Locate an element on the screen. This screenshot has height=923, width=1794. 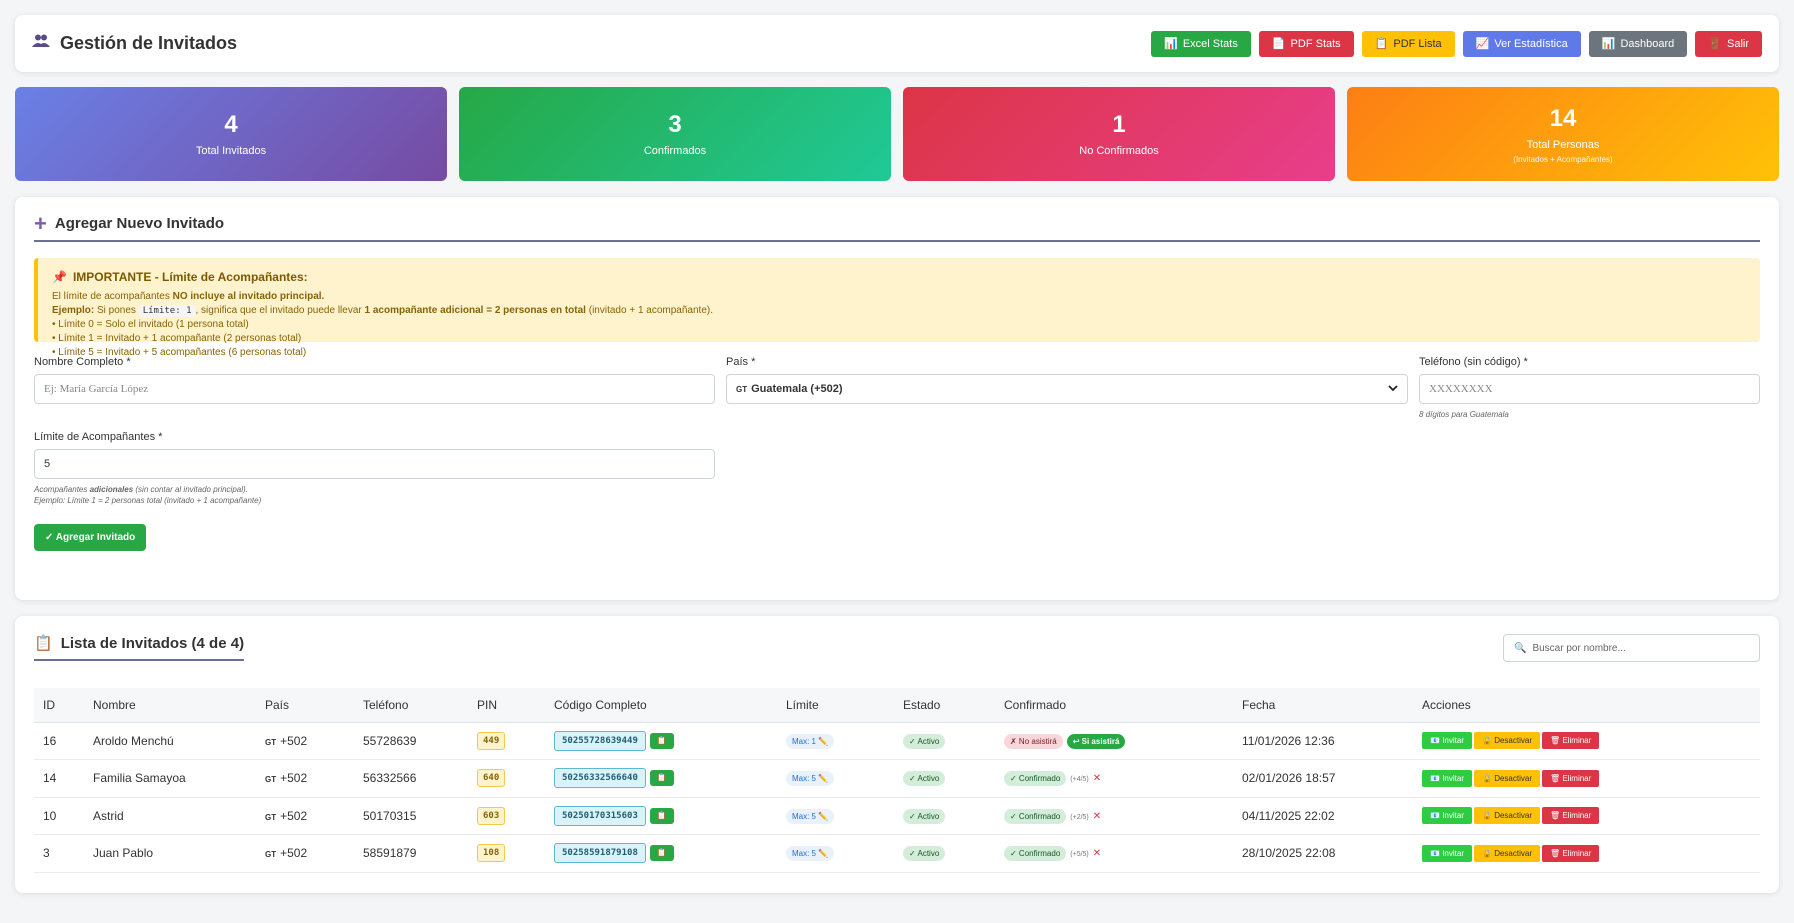
door-icon: 🚪 is located at coordinates (1715, 44).